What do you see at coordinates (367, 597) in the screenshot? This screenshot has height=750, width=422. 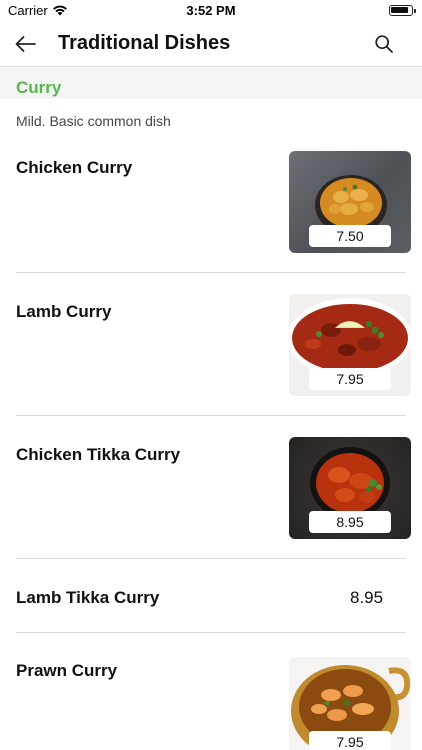 I see `item-price: 8.95` at bounding box center [367, 597].